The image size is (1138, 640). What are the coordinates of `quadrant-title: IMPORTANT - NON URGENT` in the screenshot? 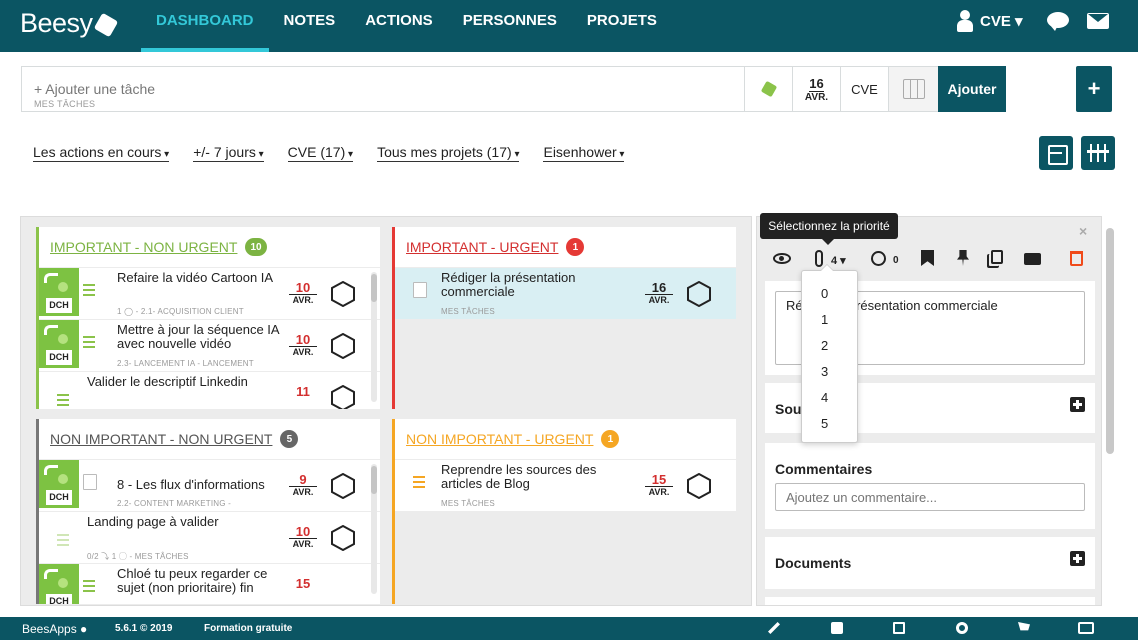 It's located at (143, 247).